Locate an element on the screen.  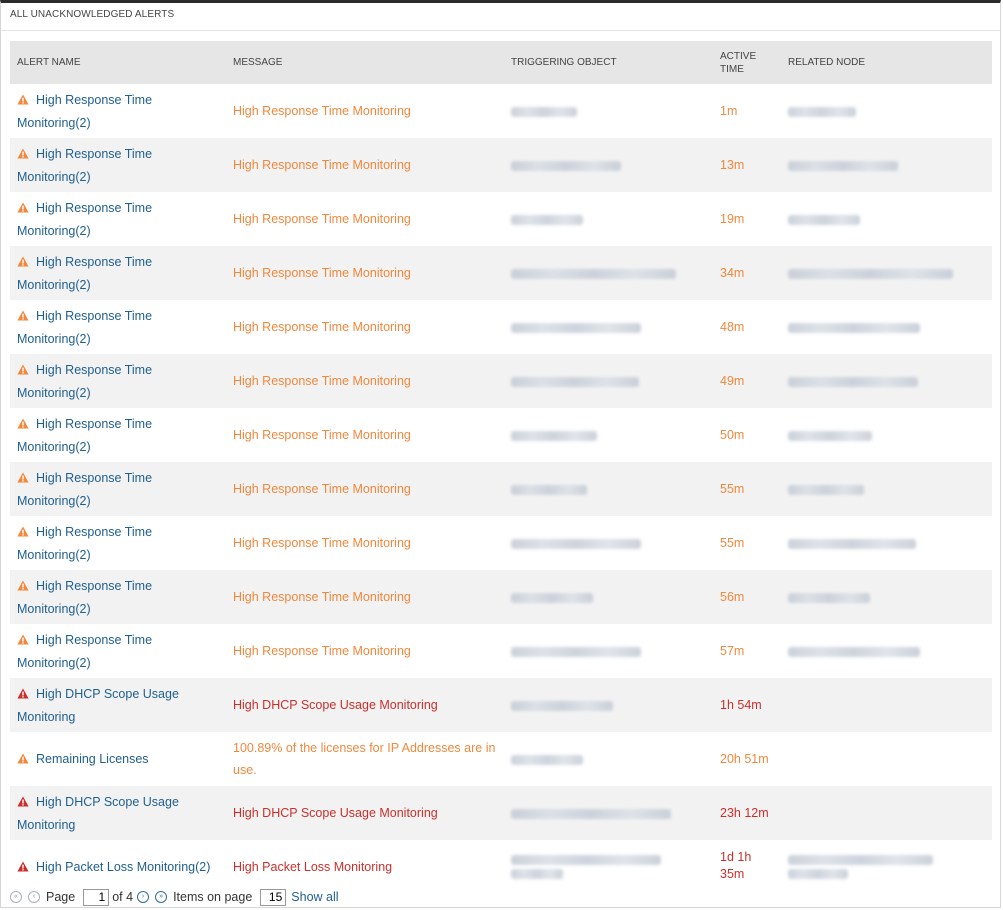
active-time: 55m is located at coordinates (732, 489).